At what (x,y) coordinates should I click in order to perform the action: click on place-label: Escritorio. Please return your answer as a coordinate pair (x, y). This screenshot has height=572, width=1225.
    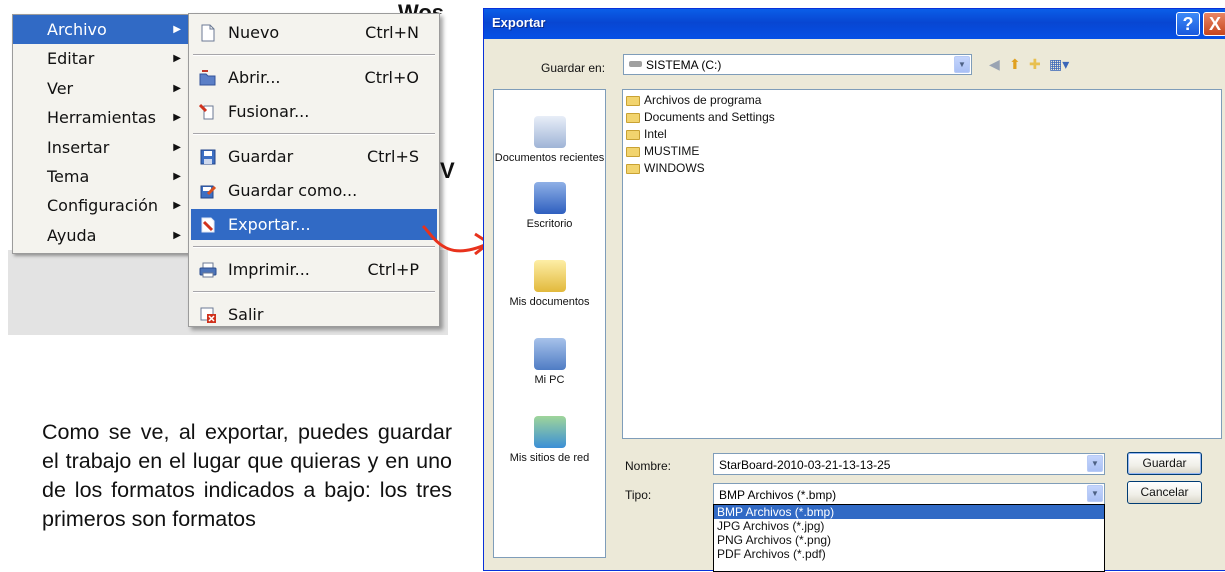
    Looking at the image, I should click on (549, 224).